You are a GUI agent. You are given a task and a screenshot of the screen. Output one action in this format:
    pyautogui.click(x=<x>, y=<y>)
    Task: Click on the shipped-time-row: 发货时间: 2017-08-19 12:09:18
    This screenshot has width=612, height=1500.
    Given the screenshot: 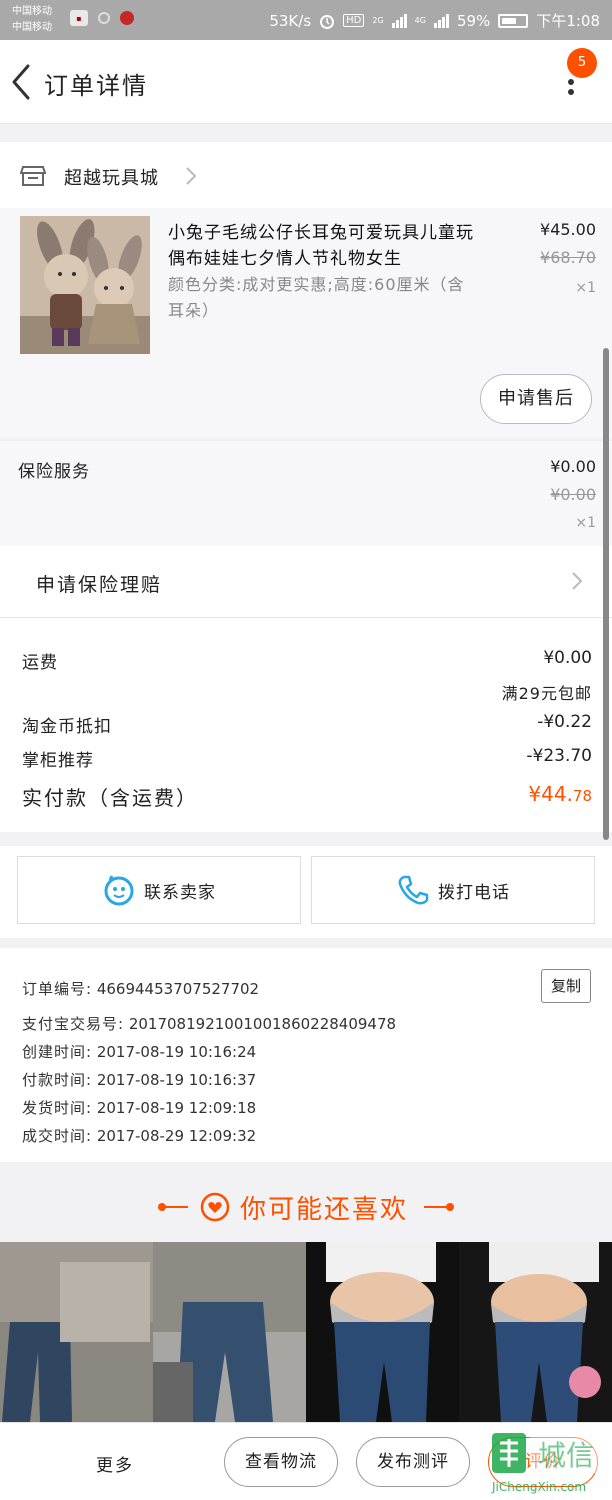 What is the action you would take?
    pyautogui.click(x=139, y=1107)
    